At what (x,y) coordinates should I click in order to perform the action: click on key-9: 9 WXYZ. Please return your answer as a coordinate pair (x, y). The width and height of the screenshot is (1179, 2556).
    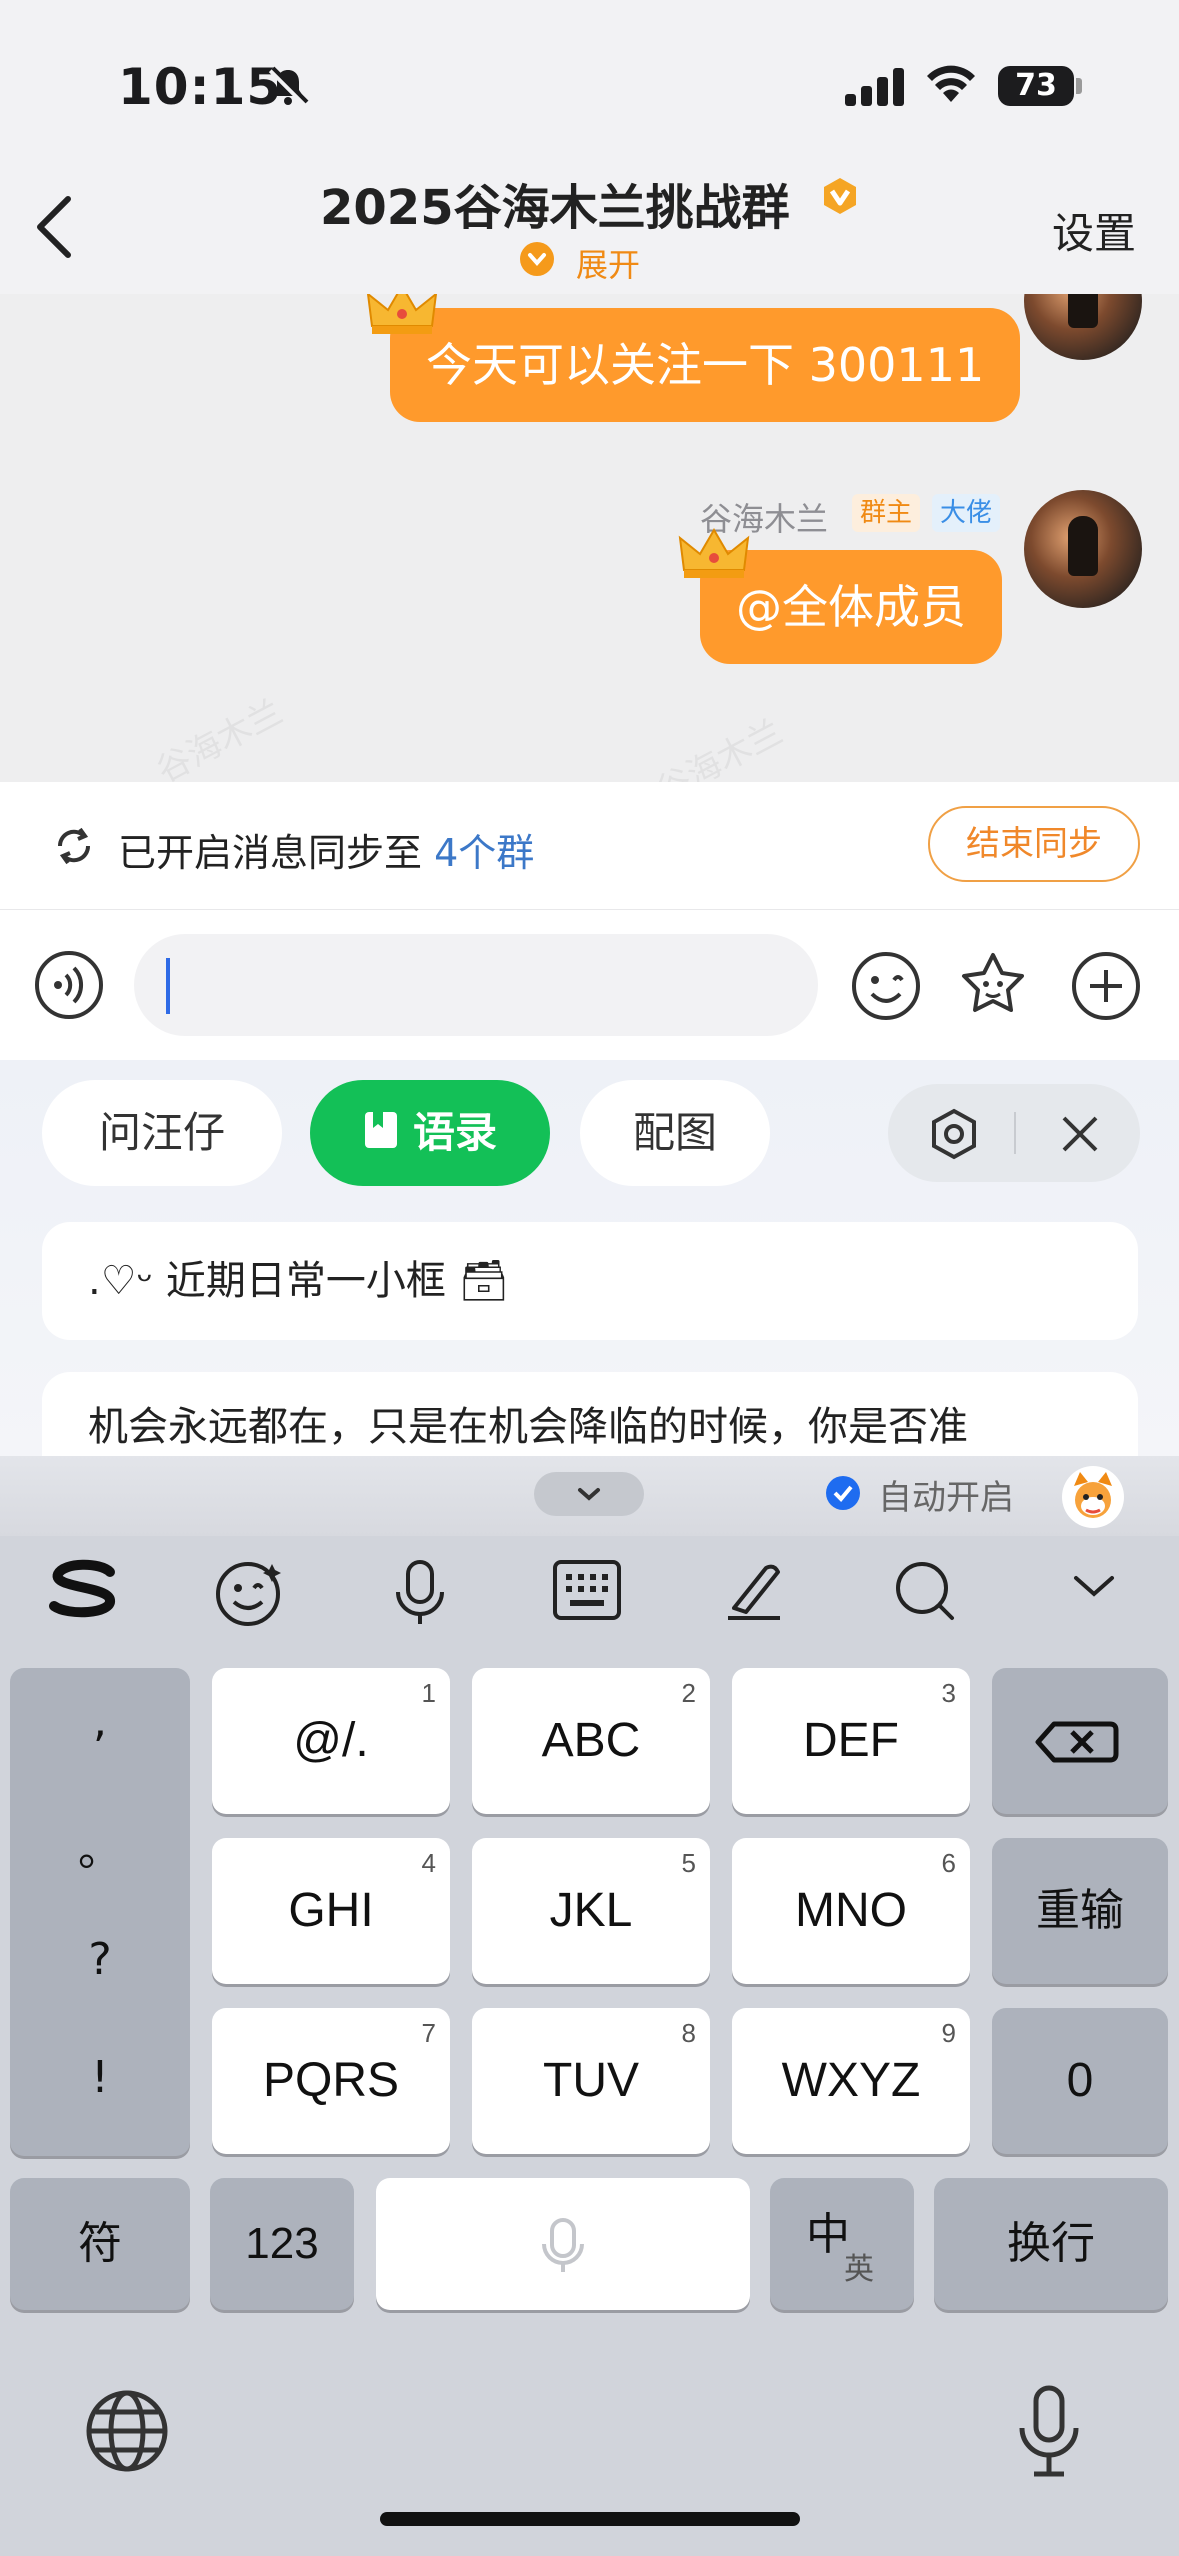
    Looking at the image, I should click on (851, 2081).